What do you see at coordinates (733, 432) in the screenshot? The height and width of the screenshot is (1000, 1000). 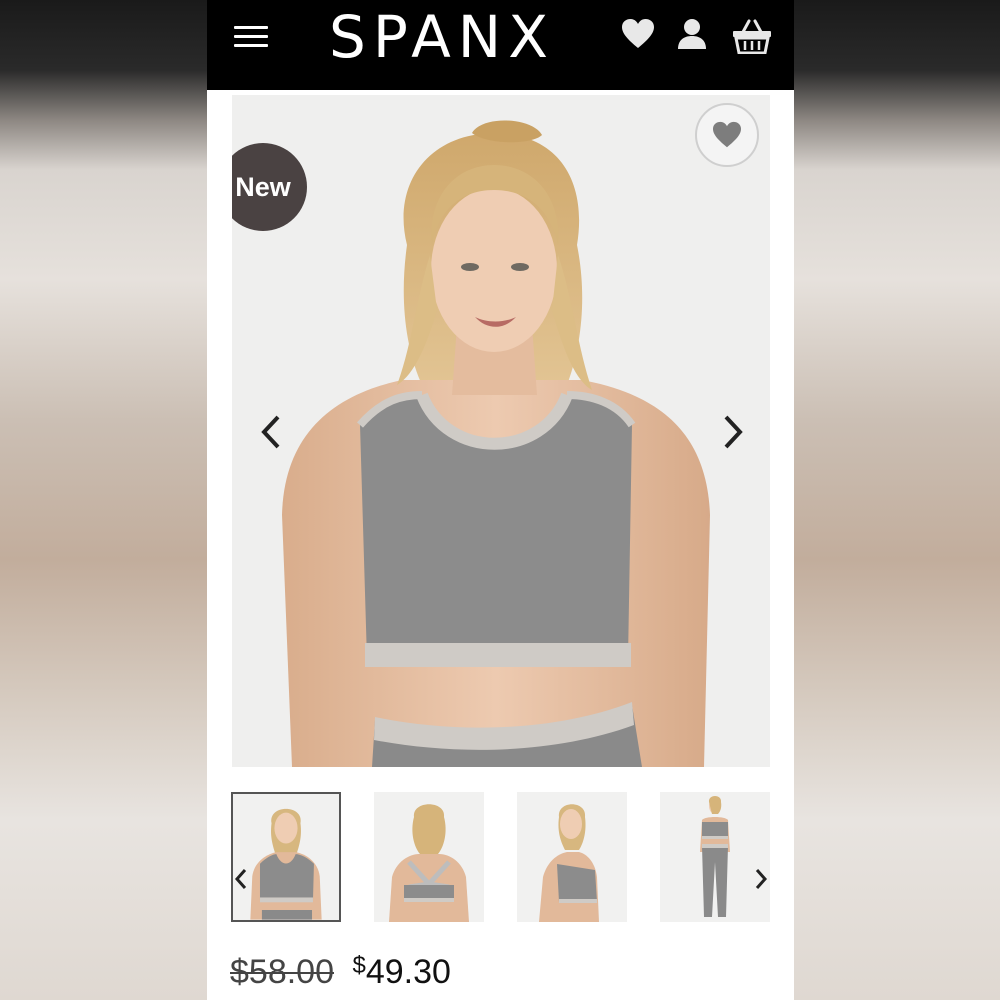 I see `chevron-right-icon` at bounding box center [733, 432].